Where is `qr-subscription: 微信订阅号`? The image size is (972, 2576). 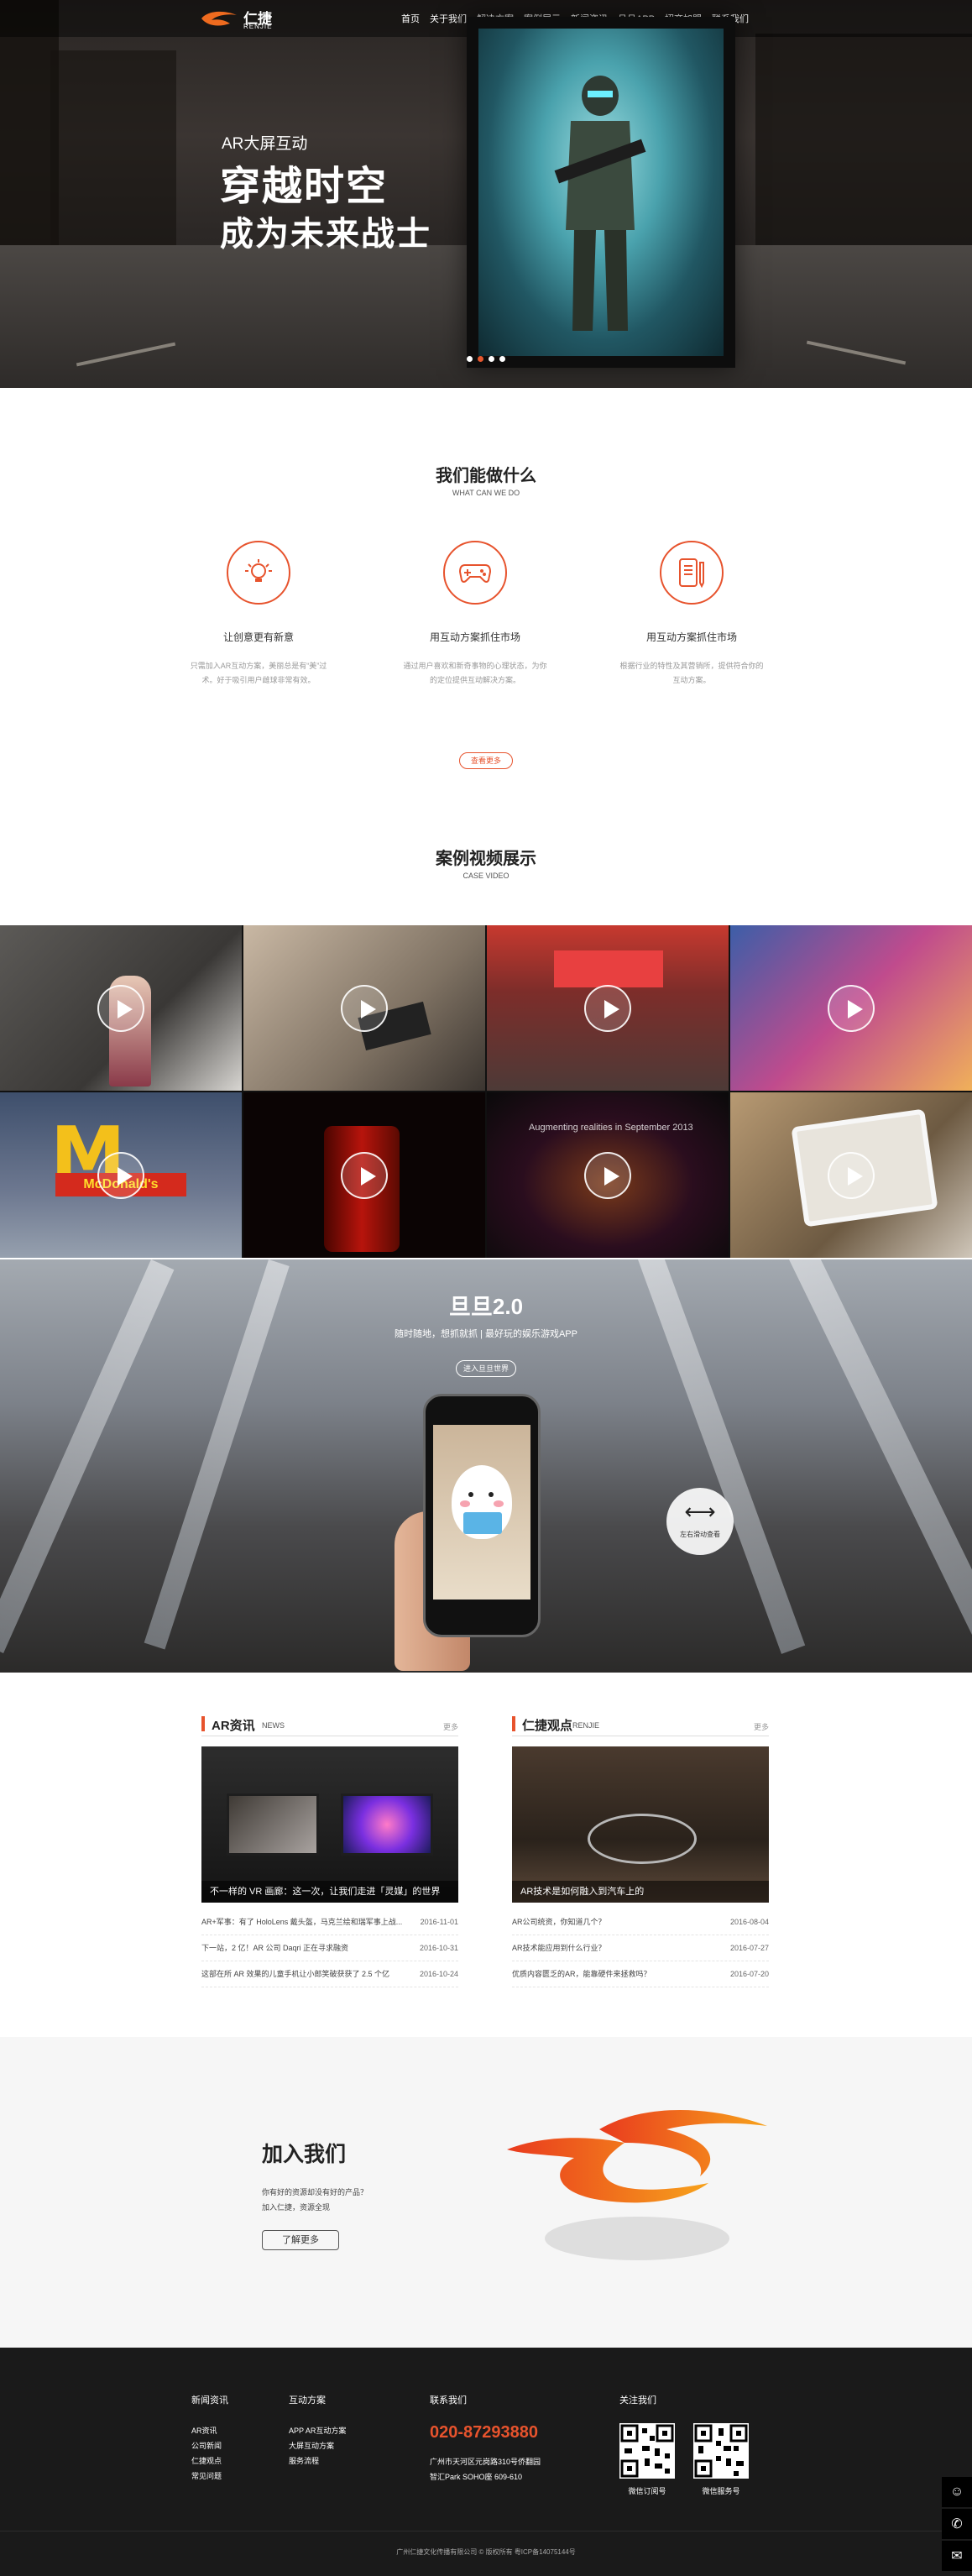 qr-subscription: 微信订阅号 is located at coordinates (647, 2459).